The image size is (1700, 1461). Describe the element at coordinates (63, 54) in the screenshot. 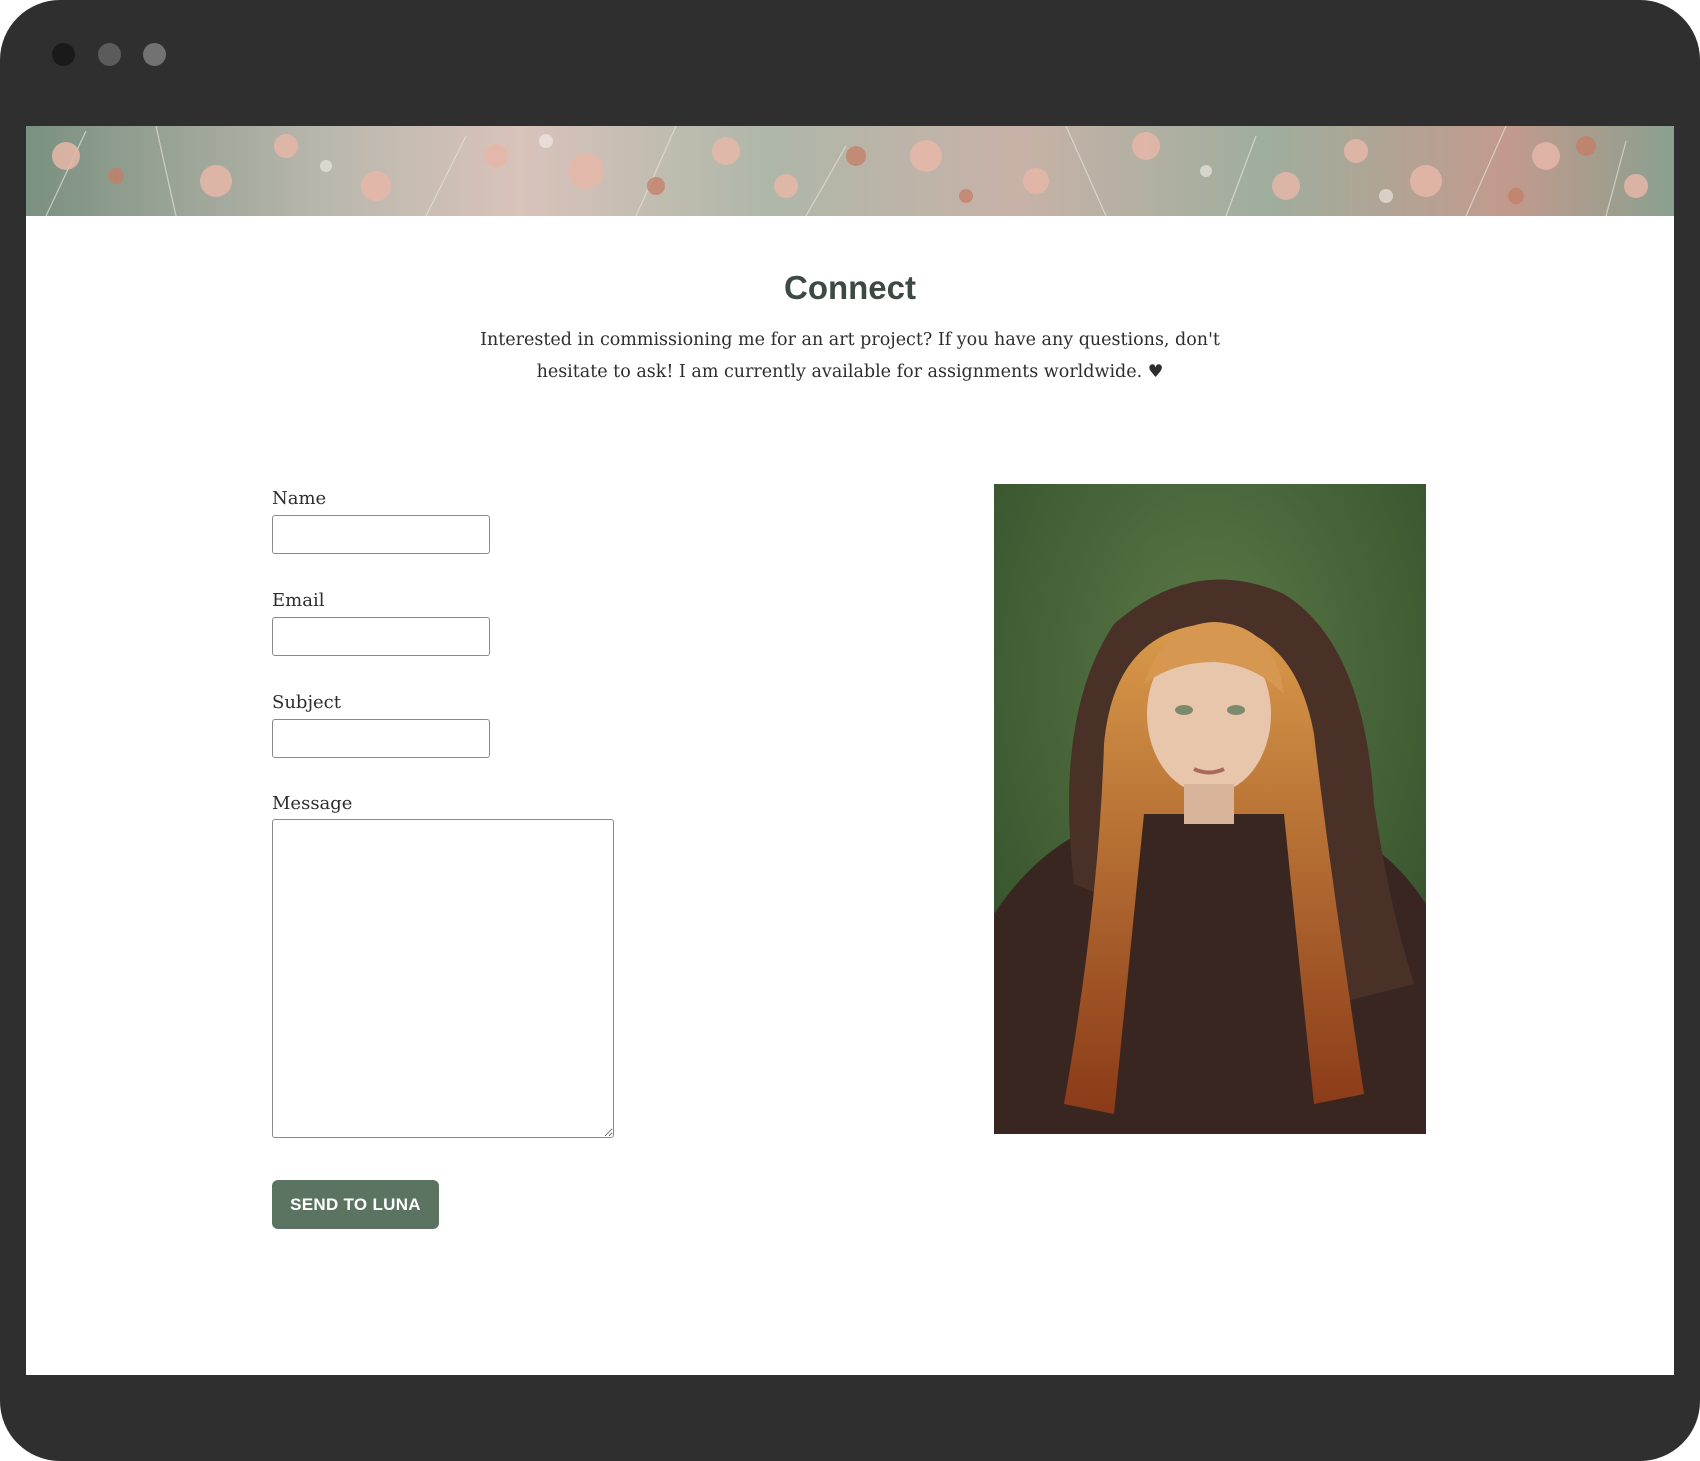

I see `window-dot-close` at that location.